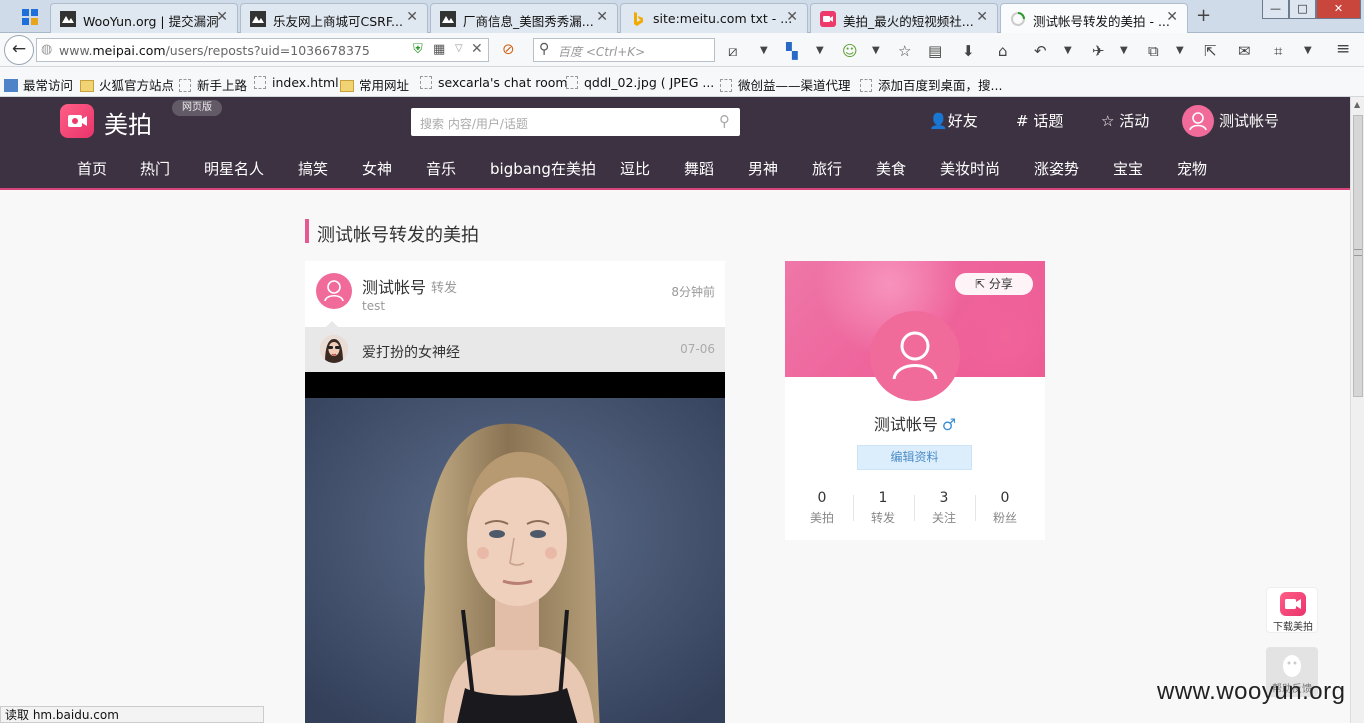  I want to click on browser-status-bar: 读取 hm.baidu.com, so click(132, 714).